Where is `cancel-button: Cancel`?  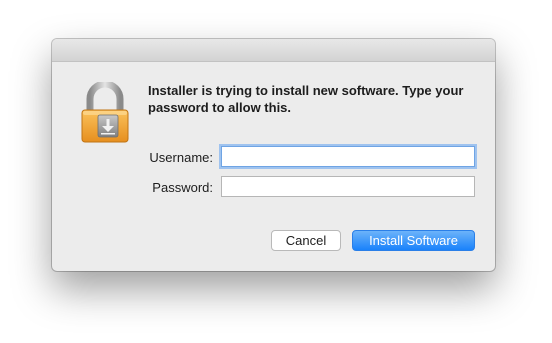
cancel-button: Cancel is located at coordinates (306, 240).